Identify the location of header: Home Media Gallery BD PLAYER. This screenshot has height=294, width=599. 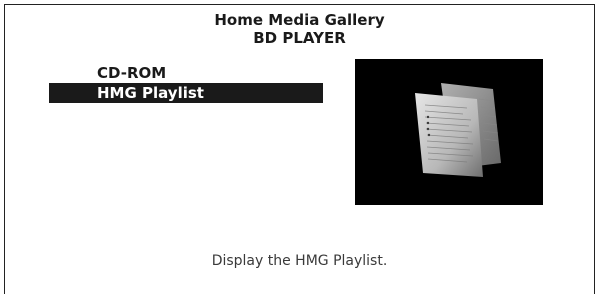
(299, 29).